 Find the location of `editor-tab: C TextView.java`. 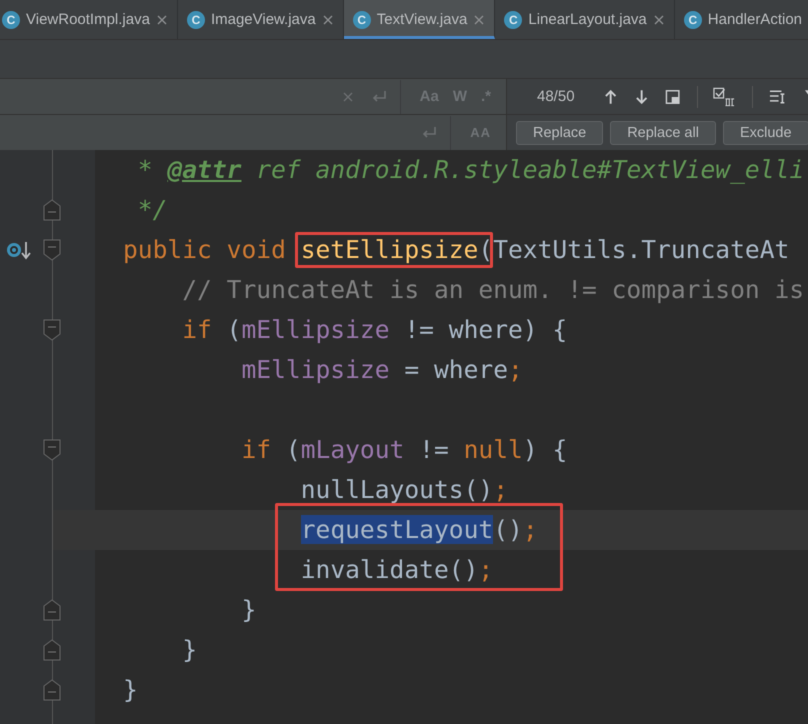

editor-tab: C TextView.java is located at coordinates (420, 19).